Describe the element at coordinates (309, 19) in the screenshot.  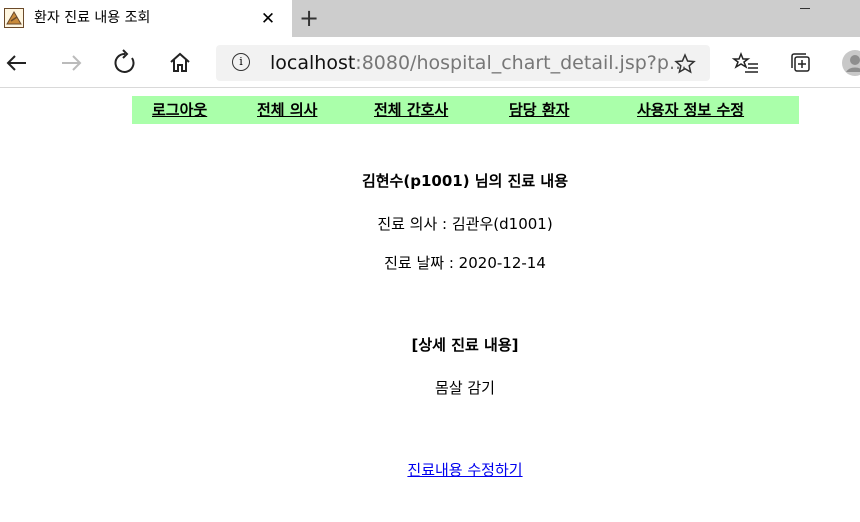
I see `new-tab-icon: +` at that location.